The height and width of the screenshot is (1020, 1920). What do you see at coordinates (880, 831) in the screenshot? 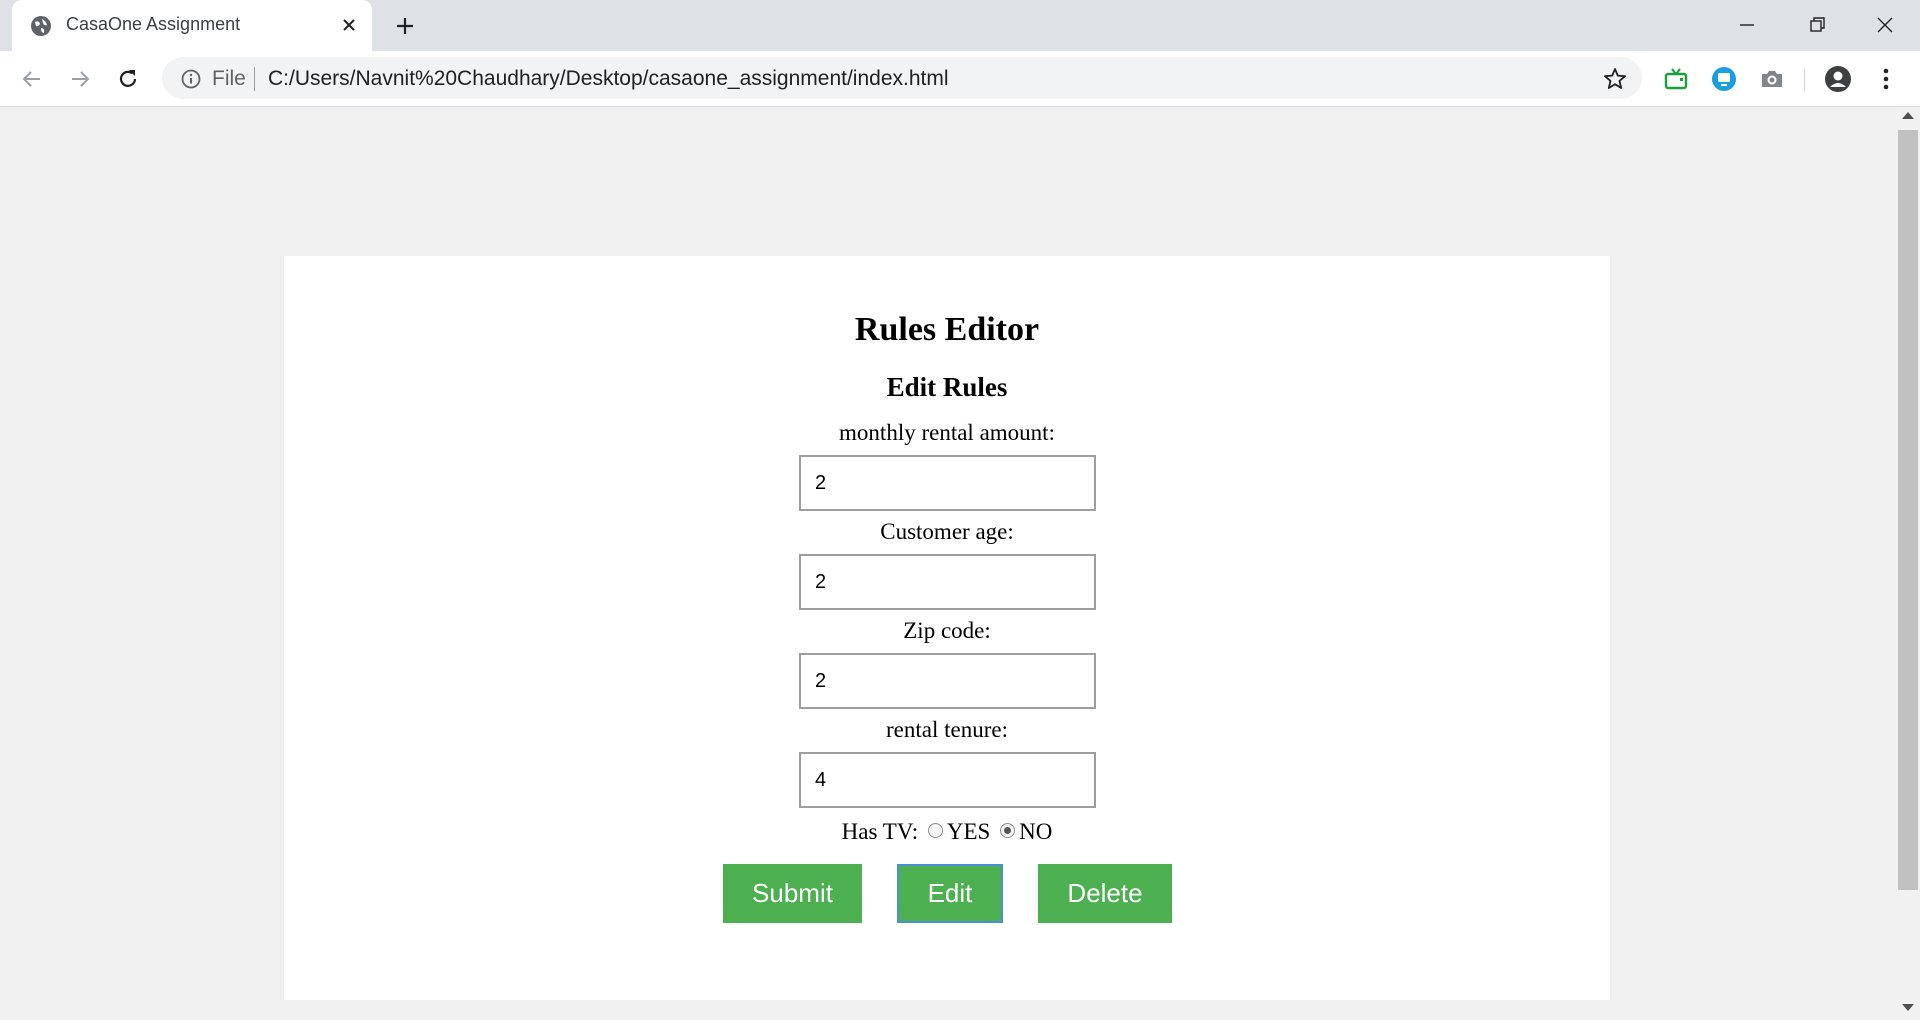
I see `has-tv-label: Has TV:` at bounding box center [880, 831].